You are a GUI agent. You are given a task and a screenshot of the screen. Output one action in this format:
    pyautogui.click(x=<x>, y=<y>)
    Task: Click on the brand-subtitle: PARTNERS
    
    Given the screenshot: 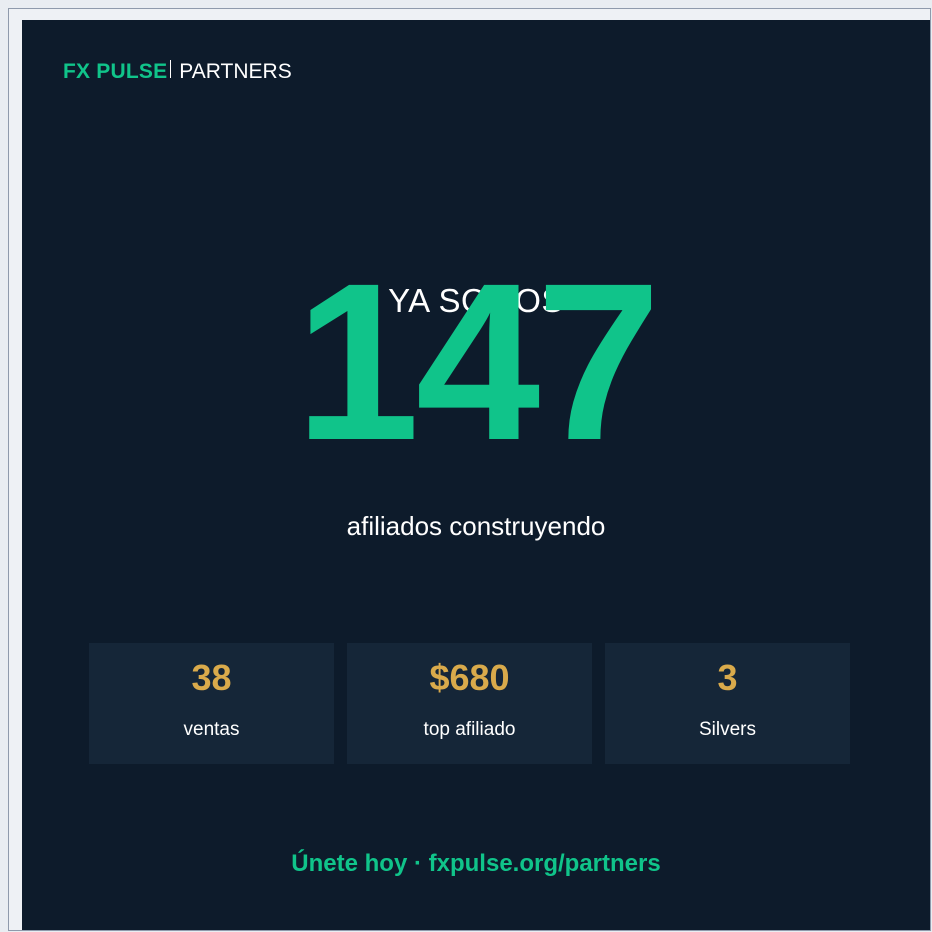 What is the action you would take?
    pyautogui.click(x=235, y=71)
    